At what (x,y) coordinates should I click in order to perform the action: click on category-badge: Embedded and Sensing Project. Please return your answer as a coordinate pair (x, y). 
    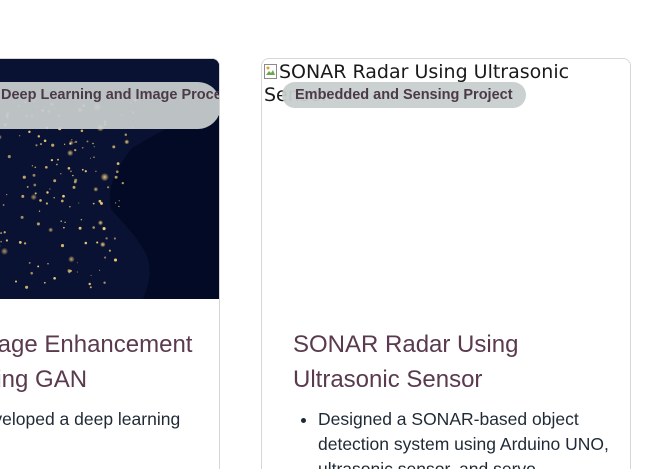
    Looking at the image, I should click on (404, 95).